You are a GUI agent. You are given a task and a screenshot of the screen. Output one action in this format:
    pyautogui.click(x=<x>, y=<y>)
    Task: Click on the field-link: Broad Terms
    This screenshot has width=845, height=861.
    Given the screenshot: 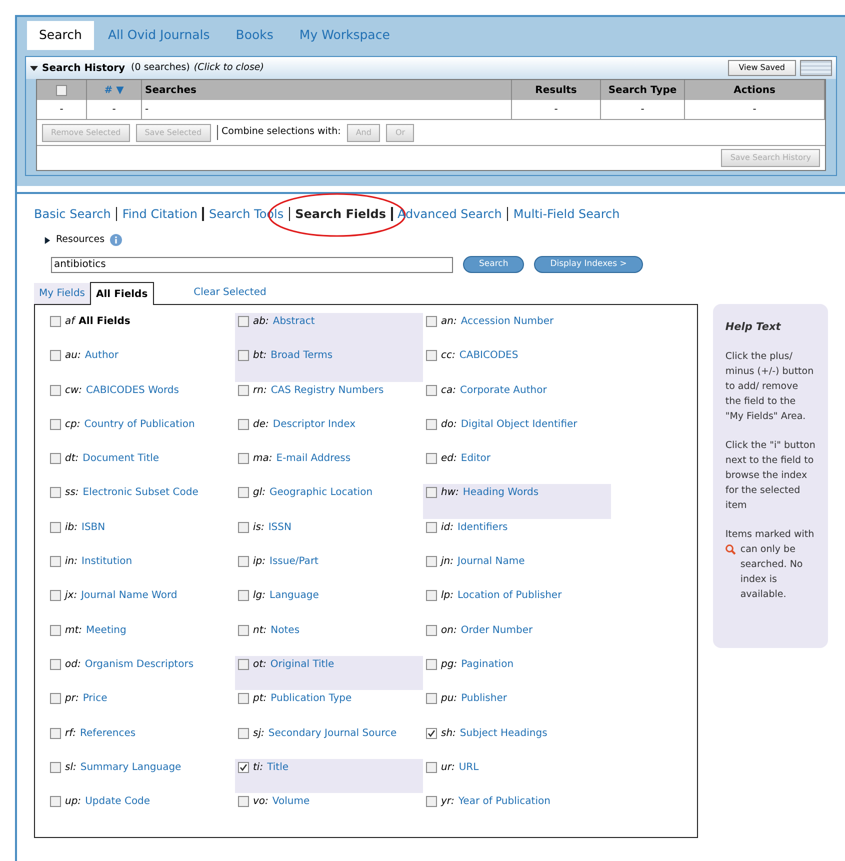 What is the action you would take?
    pyautogui.click(x=301, y=356)
    